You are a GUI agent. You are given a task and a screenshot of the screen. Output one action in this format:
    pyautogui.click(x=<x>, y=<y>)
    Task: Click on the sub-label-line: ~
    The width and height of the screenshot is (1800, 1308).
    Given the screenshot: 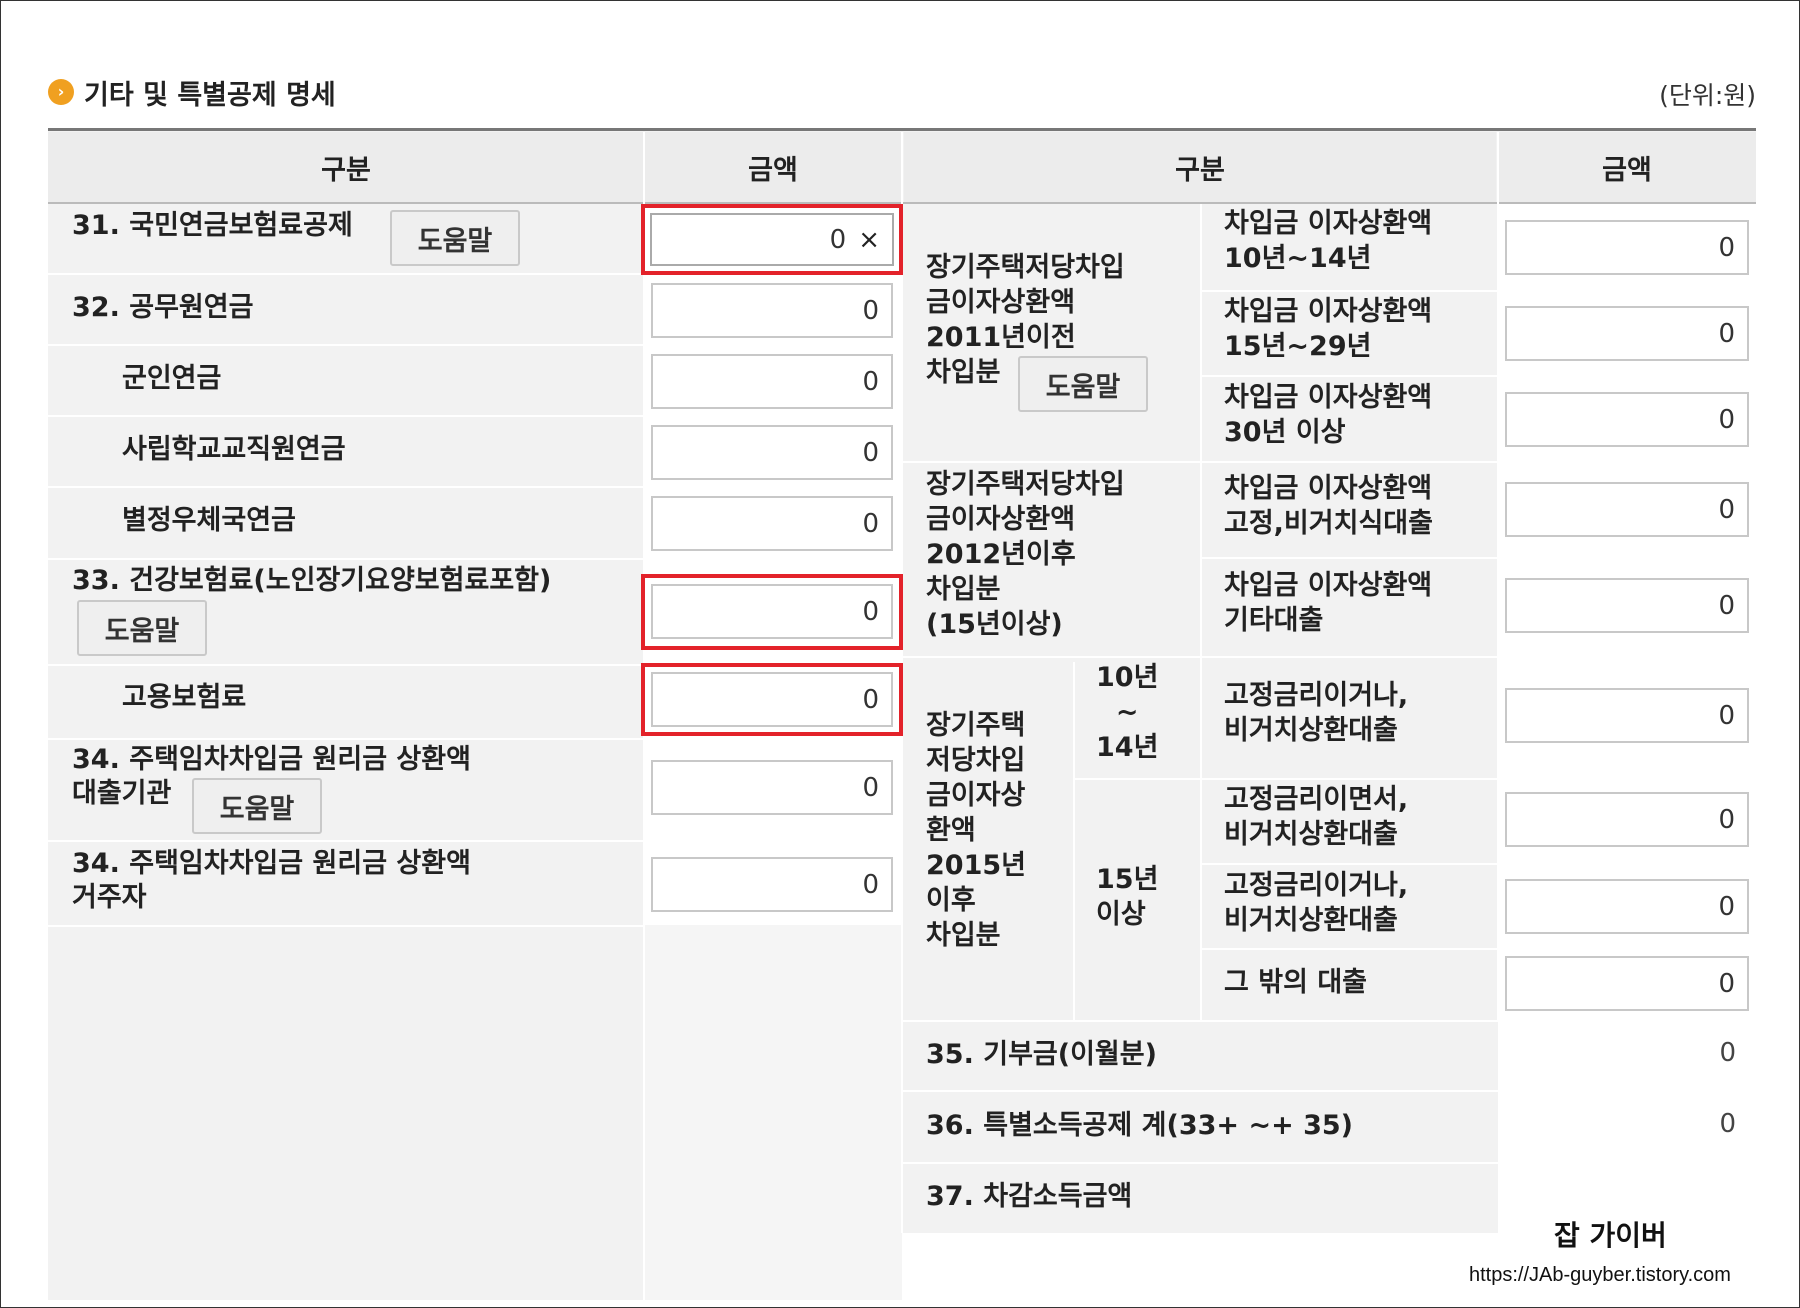 What is the action you would take?
    pyautogui.click(x=1127, y=712)
    